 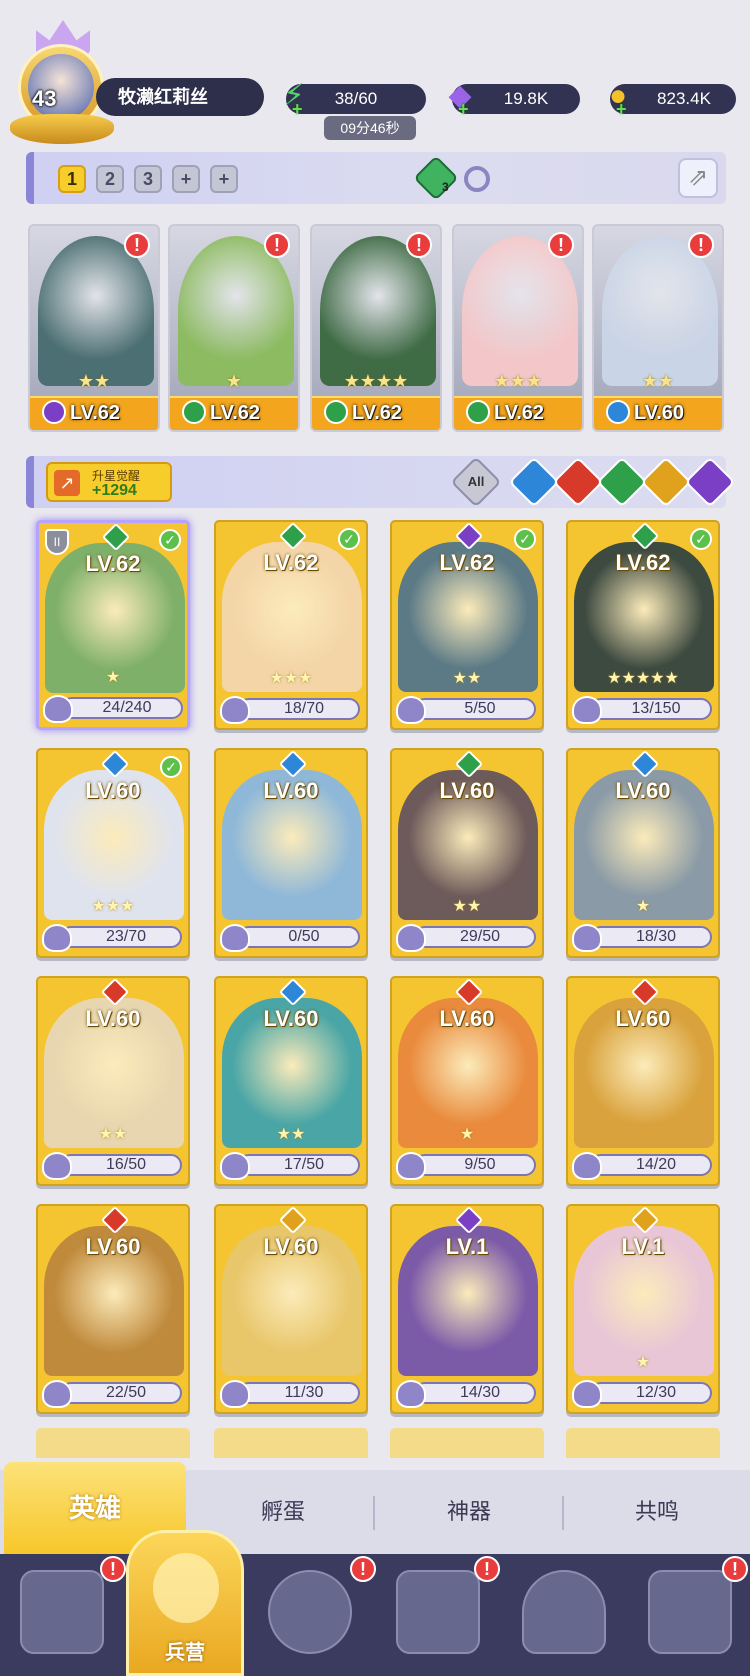 What do you see at coordinates (643, 1246) in the screenshot?
I see `hero-level: LV.1` at bounding box center [643, 1246].